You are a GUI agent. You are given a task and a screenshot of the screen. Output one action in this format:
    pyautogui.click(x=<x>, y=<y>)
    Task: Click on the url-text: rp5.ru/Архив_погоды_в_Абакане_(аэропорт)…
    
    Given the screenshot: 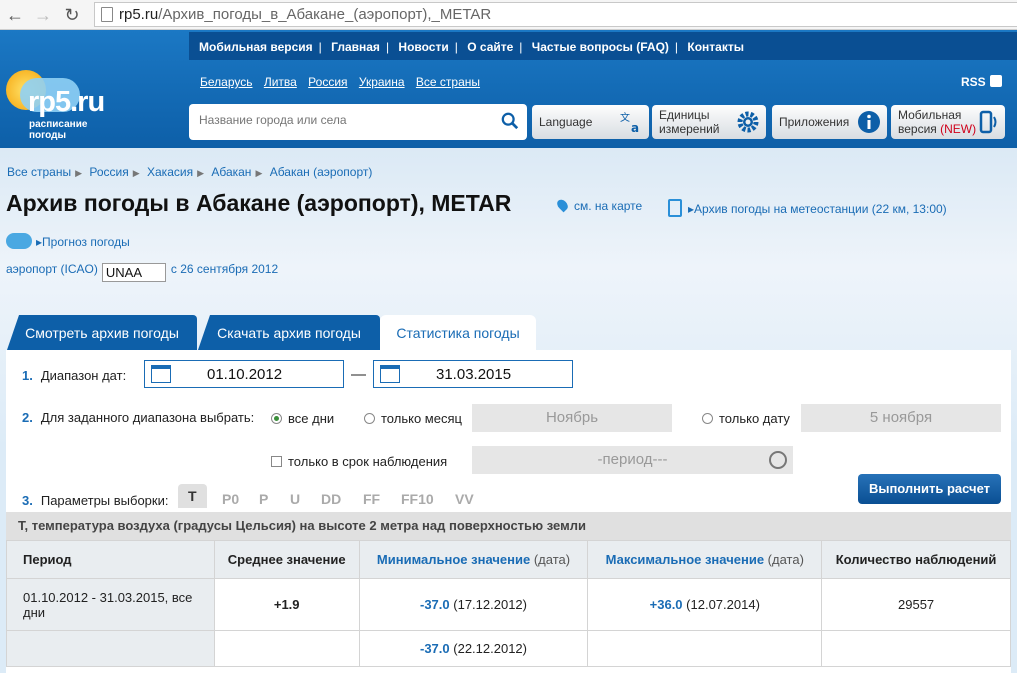 What is the action you would take?
    pyautogui.click(x=305, y=14)
    